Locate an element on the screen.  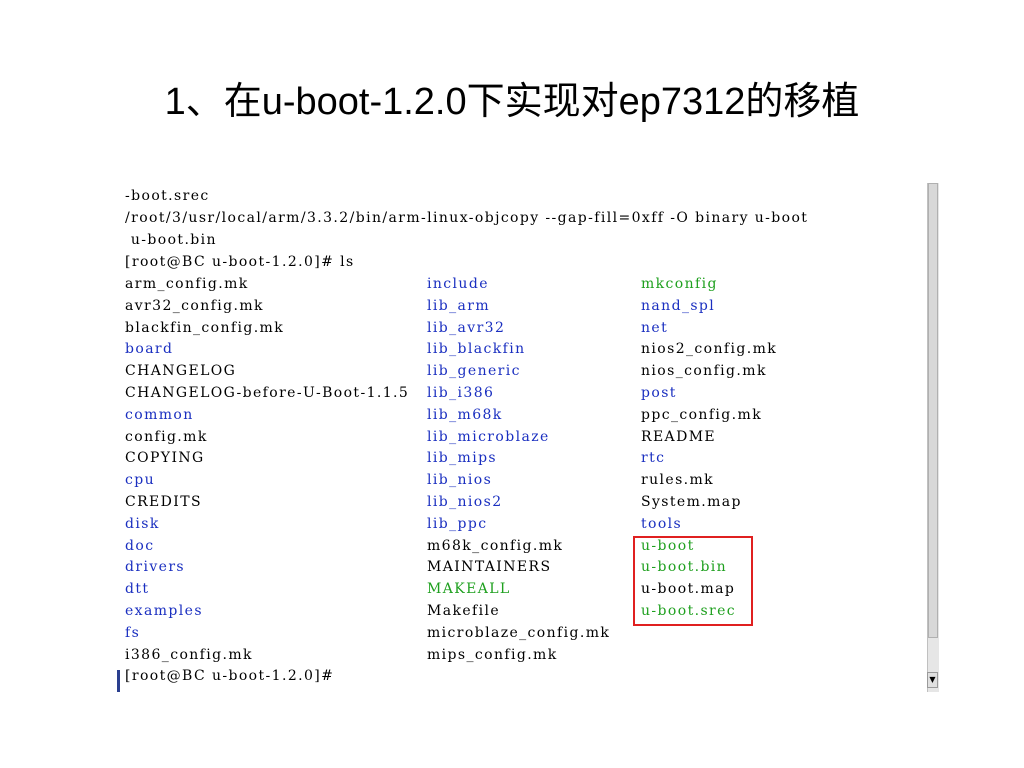
file-entry: fs is located at coordinates (133, 632).